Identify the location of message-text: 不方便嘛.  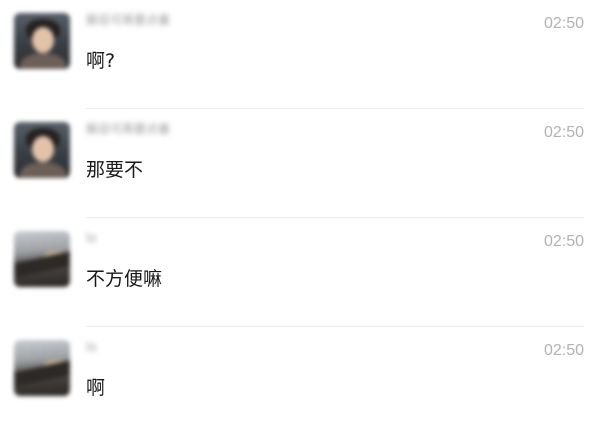
(124, 279).